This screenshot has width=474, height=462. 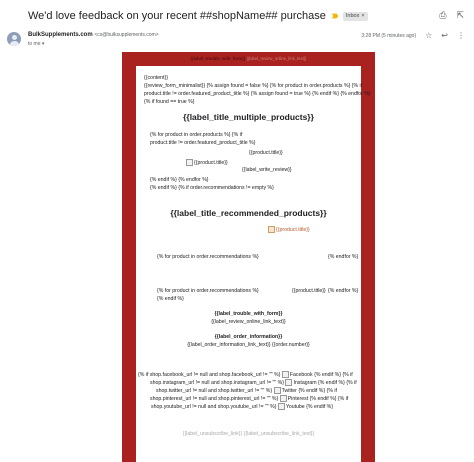 I want to click on recipient-text: to me, so click(x=34, y=44).